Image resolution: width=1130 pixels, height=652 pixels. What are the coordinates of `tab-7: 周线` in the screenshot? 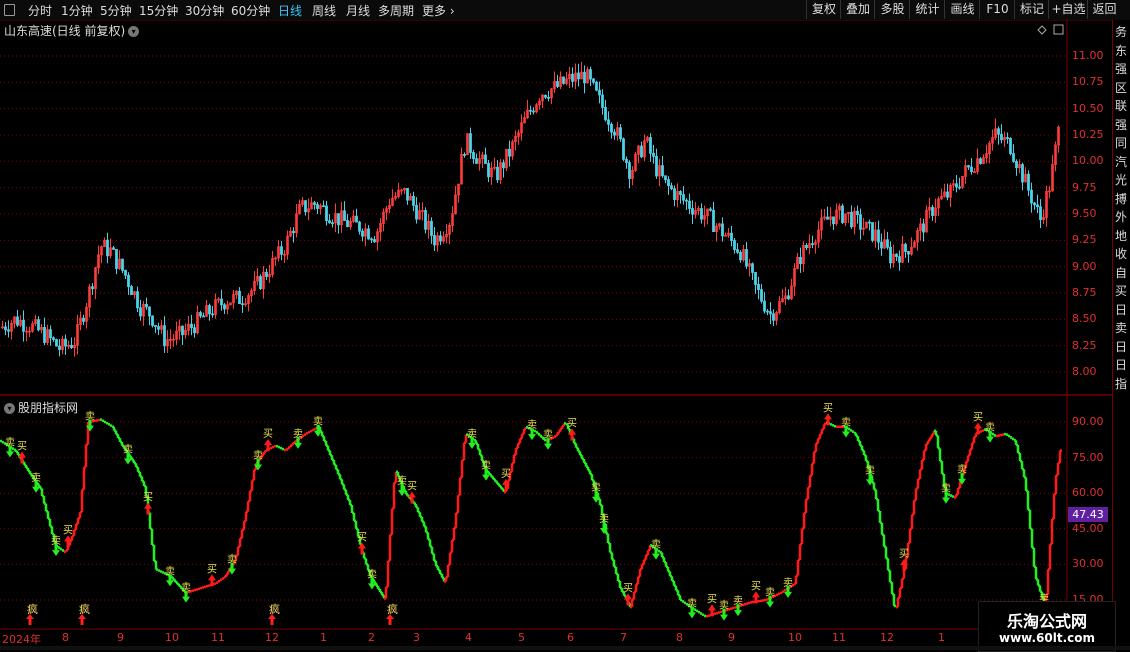 It's located at (324, 10).